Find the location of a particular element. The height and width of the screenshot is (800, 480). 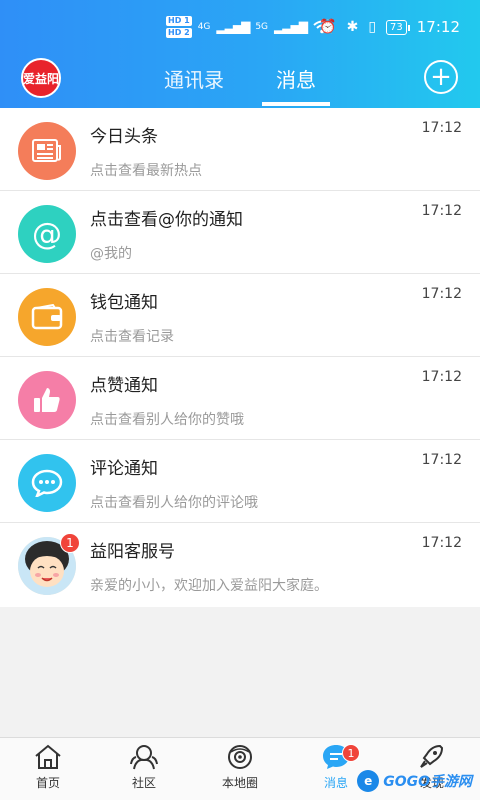

tab-label: 社区 is located at coordinates (143, 783).